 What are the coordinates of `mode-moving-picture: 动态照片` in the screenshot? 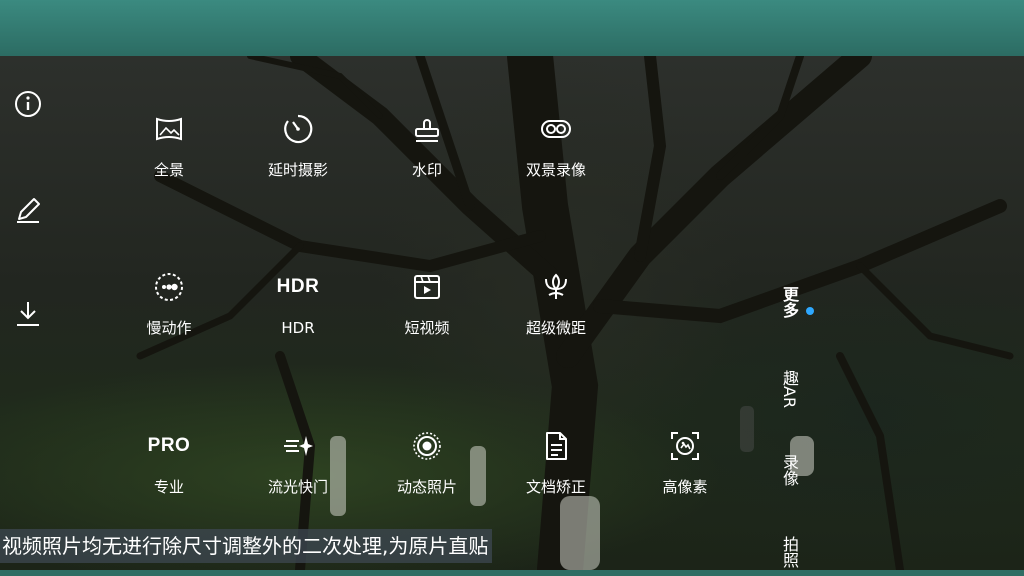 It's located at (427, 462).